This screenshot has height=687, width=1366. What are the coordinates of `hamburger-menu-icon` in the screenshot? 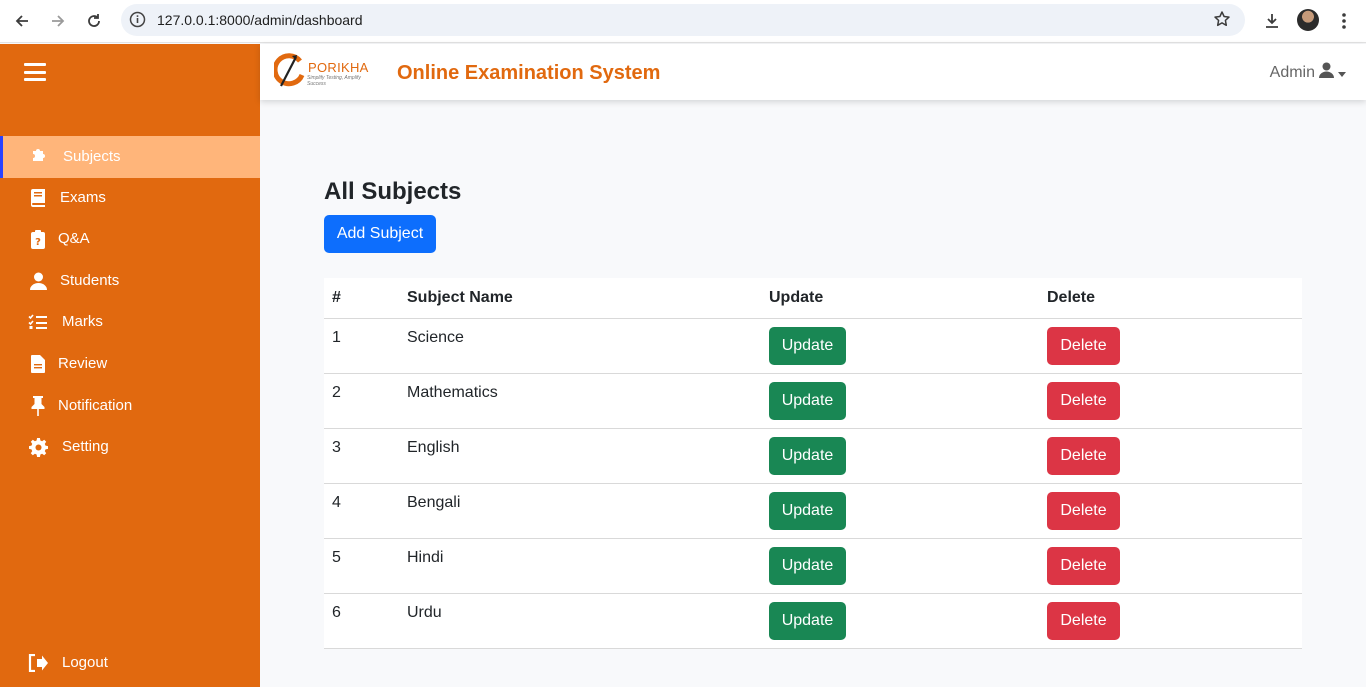 It's located at (35, 72).